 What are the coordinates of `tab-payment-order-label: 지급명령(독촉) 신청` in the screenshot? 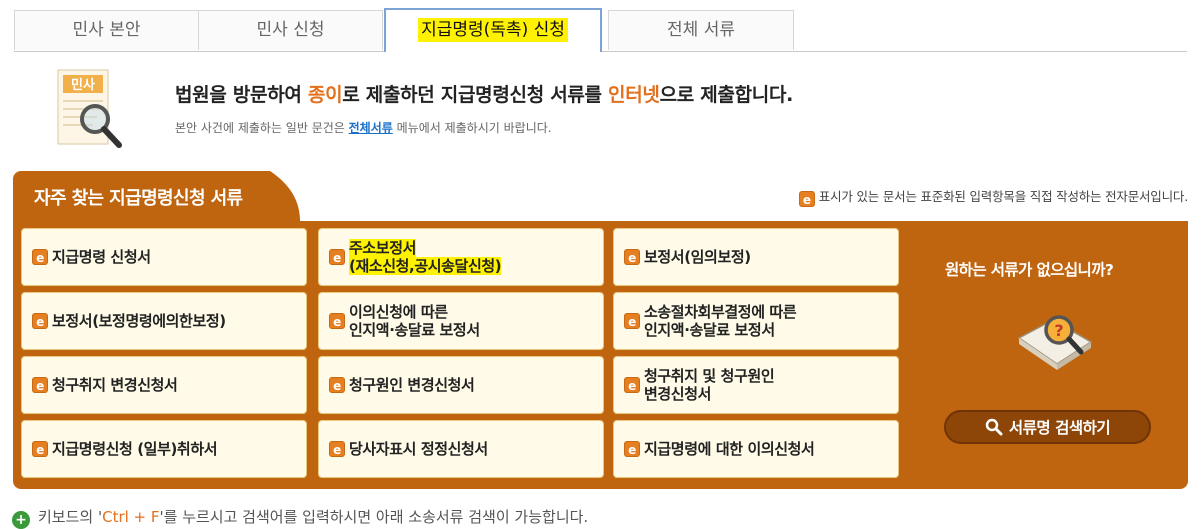 It's located at (493, 30).